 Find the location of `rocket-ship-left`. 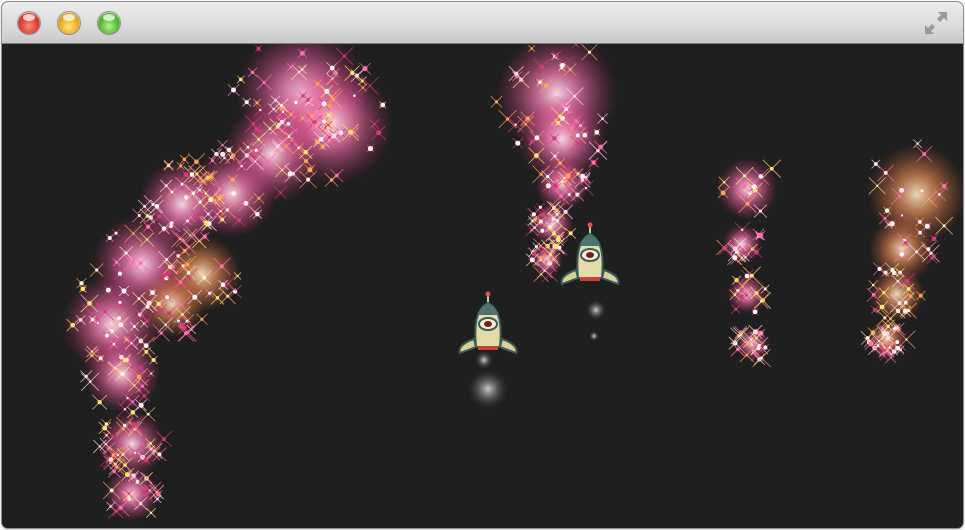

rocket-ship-left is located at coordinates (488, 325).